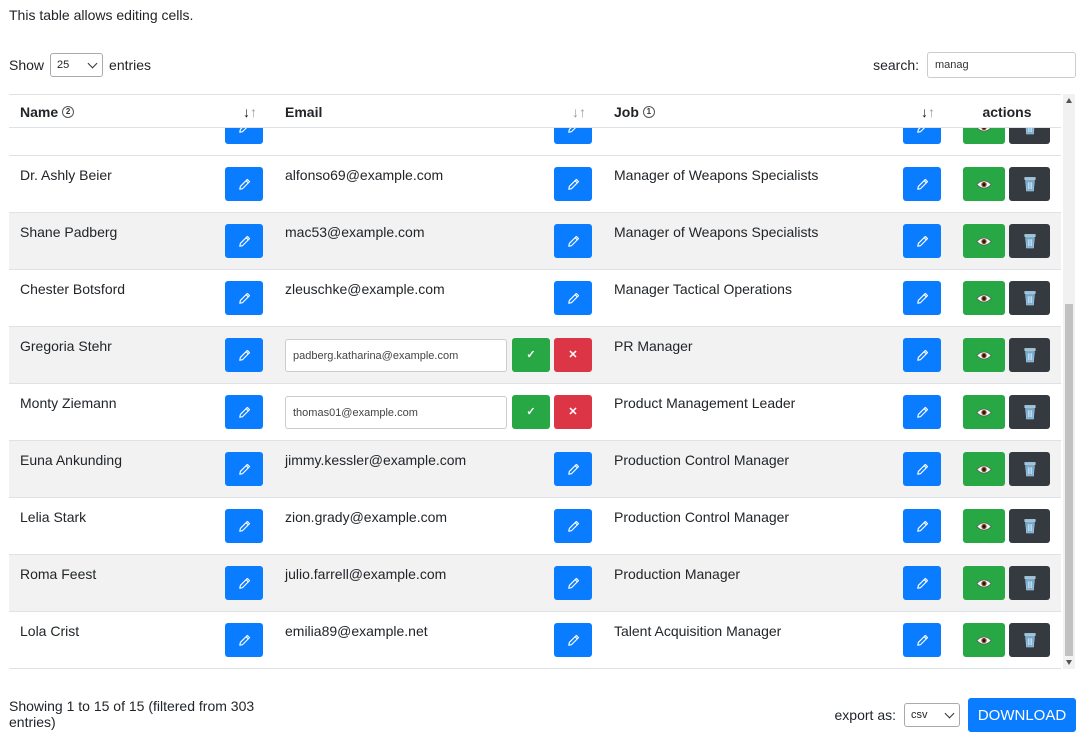 The width and height of the screenshot is (1087, 734). Describe the element at coordinates (68, 111) in the screenshot. I see `sort-order-badge: 2` at that location.